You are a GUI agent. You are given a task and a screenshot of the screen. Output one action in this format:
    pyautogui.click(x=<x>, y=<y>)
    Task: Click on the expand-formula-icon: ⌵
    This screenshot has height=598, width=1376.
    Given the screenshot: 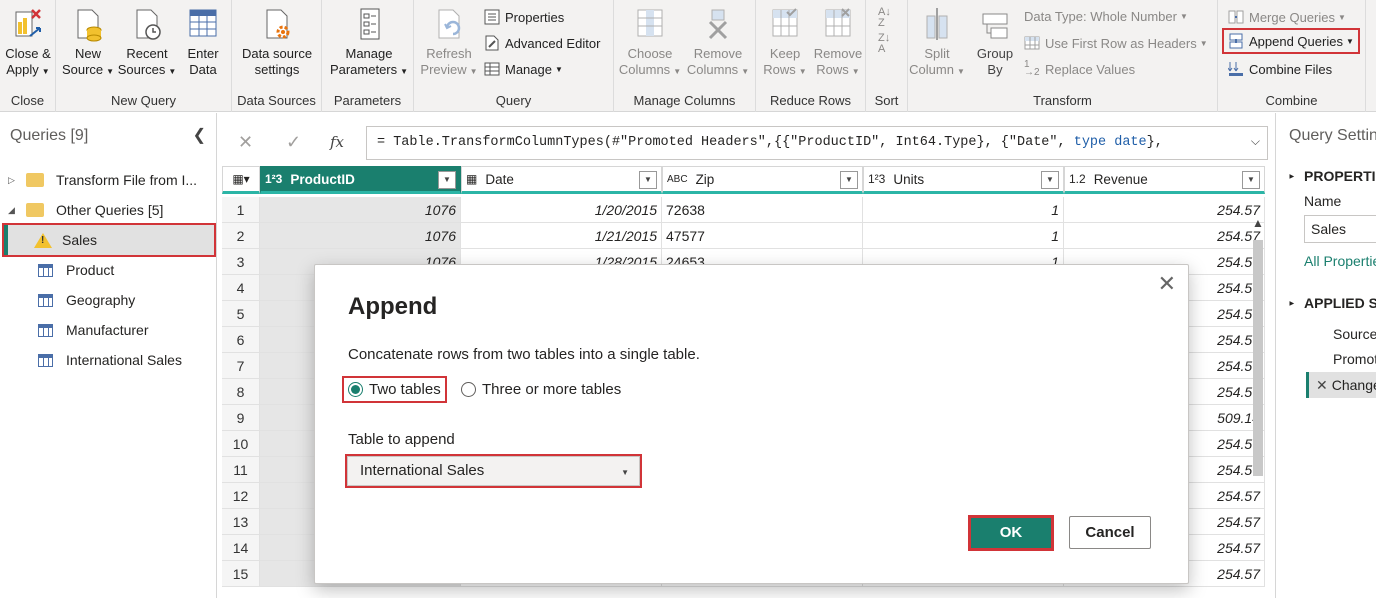 What is the action you would take?
    pyautogui.click(x=1255, y=141)
    